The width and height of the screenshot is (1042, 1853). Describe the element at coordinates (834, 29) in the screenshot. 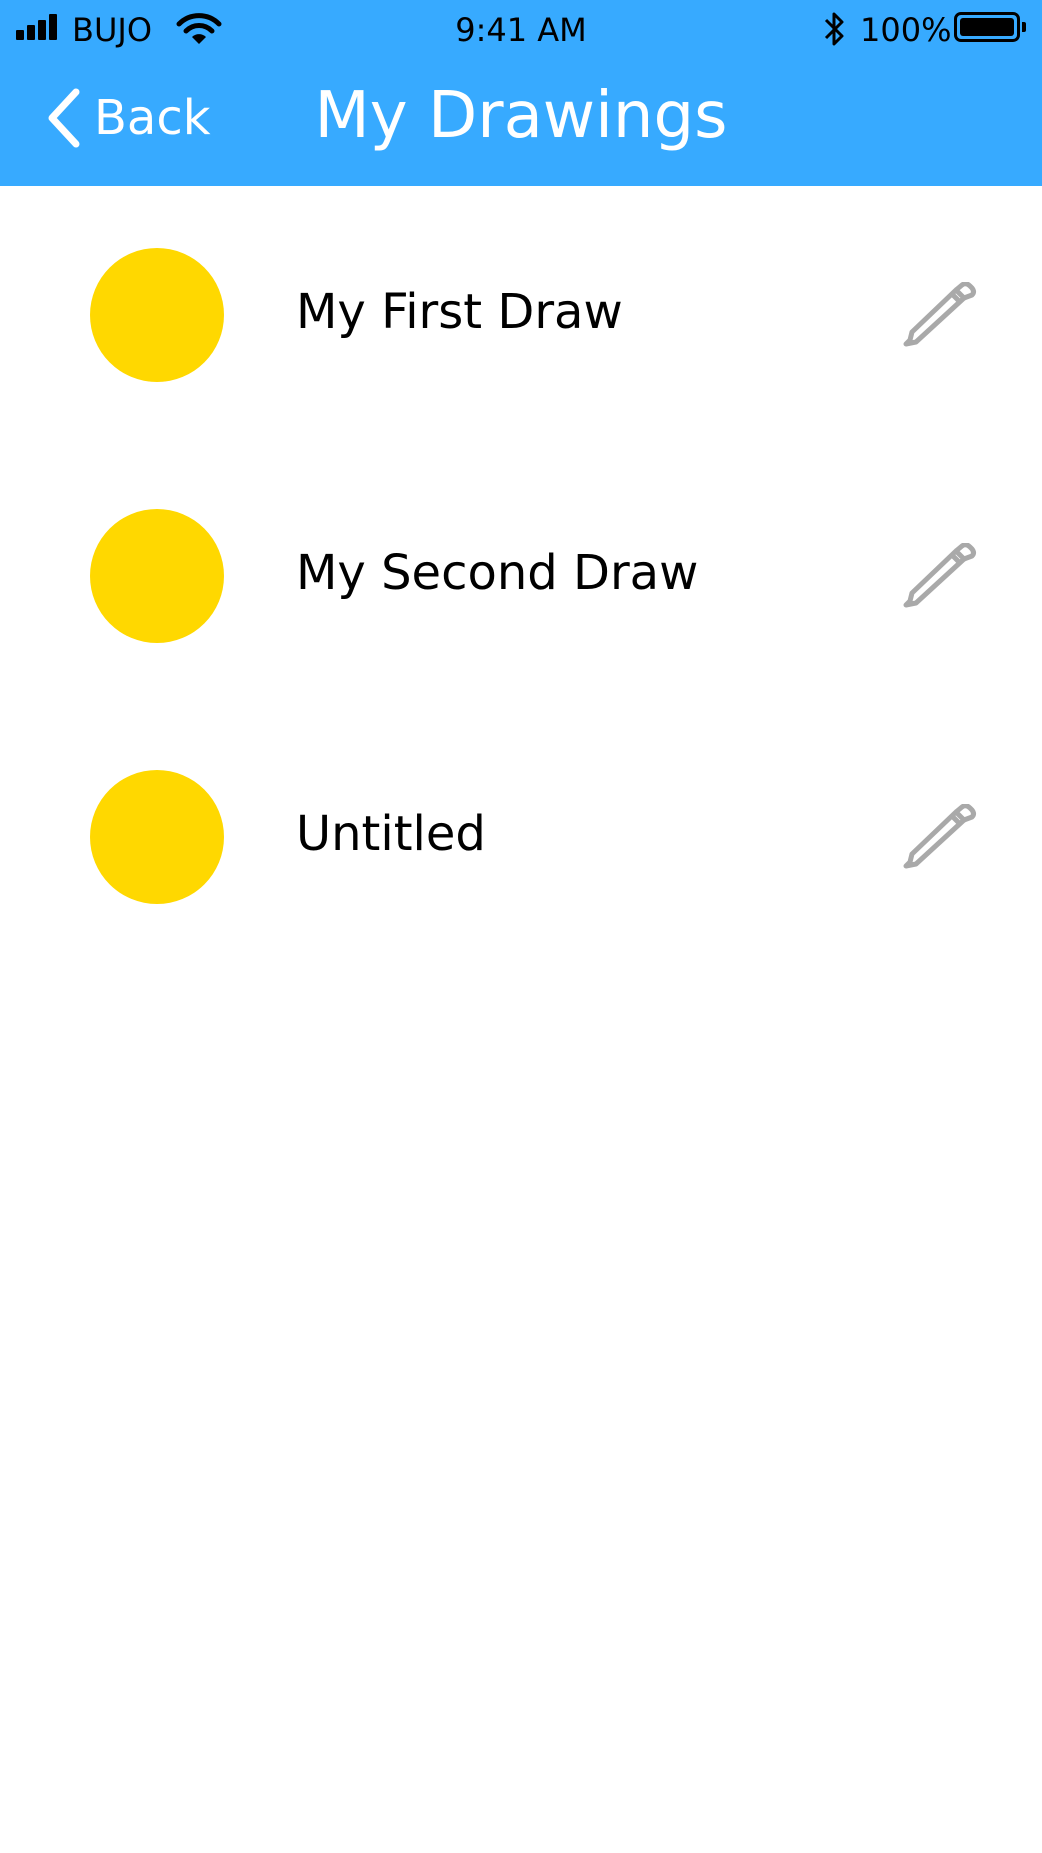

I see `bluetooth-icon` at that location.